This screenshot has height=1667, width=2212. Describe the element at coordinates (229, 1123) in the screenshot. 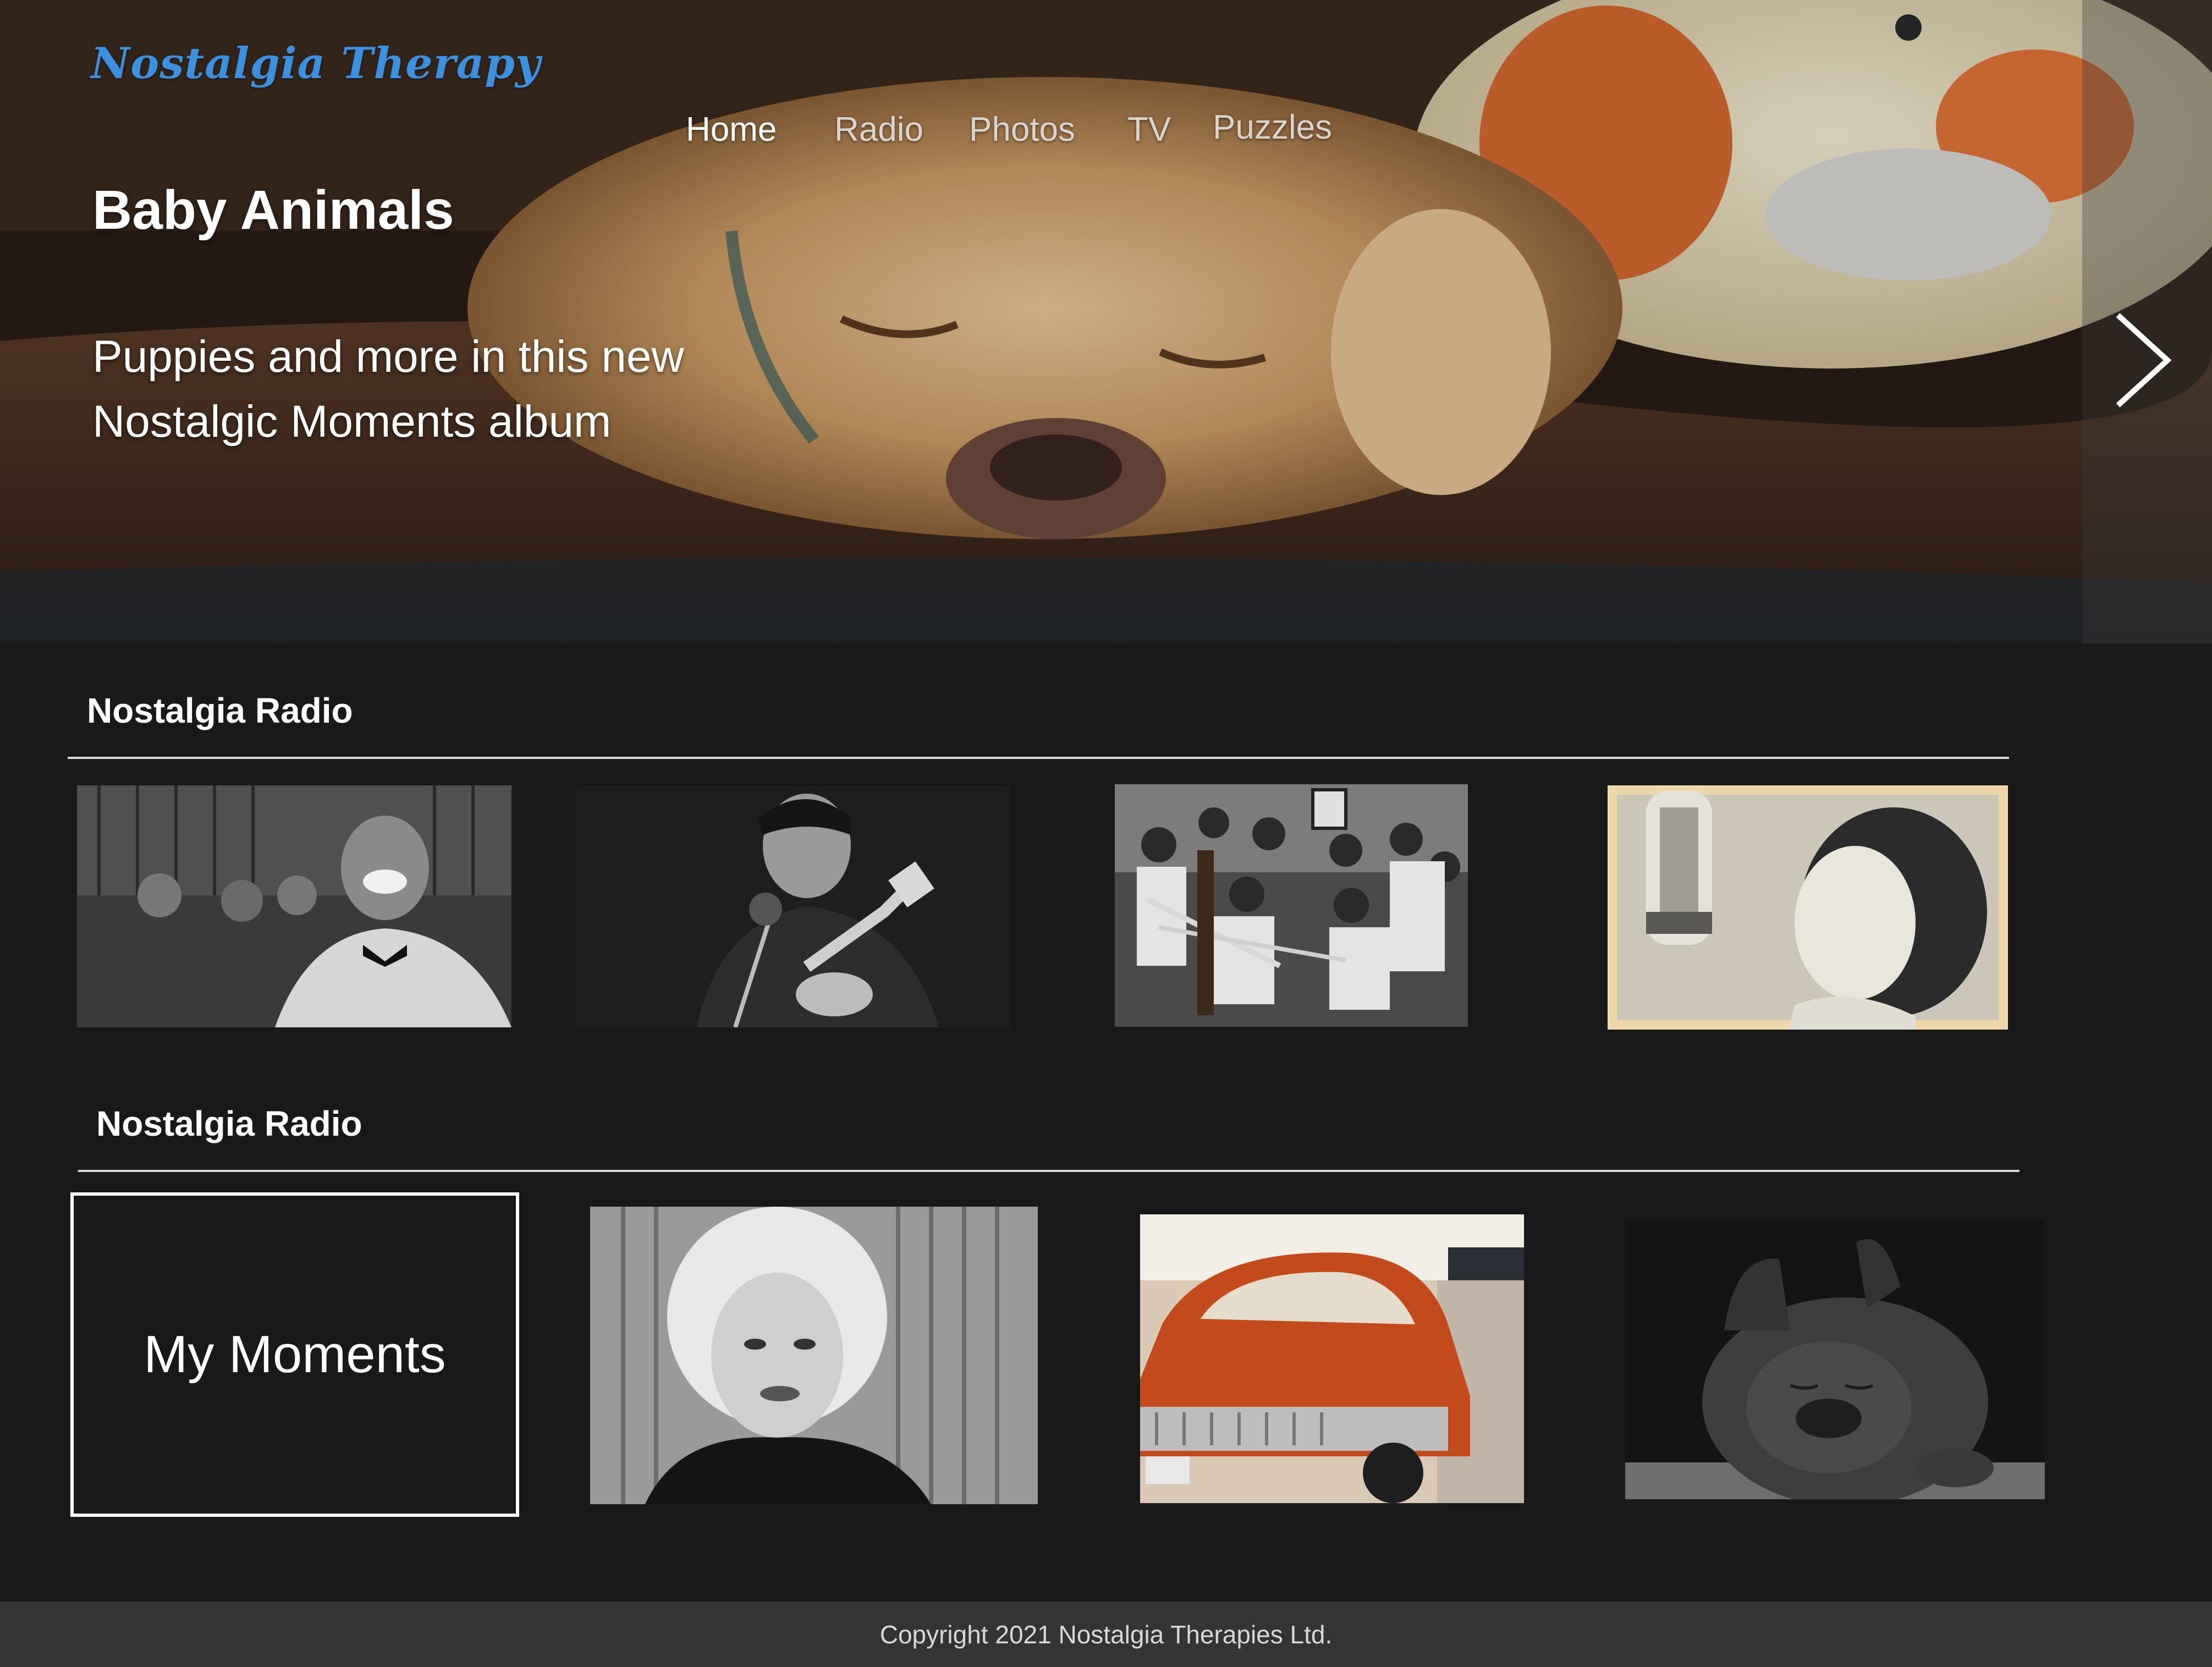

I see `section-title-radio-2: Nostalgia Radio` at that location.